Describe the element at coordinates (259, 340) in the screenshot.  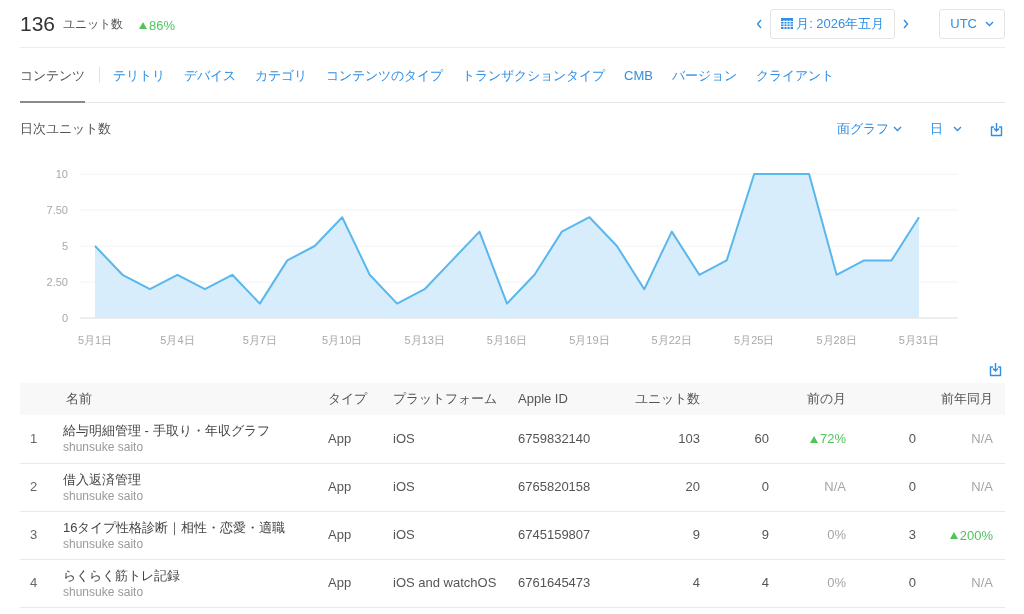
I see `axis-label: 5月7日` at that location.